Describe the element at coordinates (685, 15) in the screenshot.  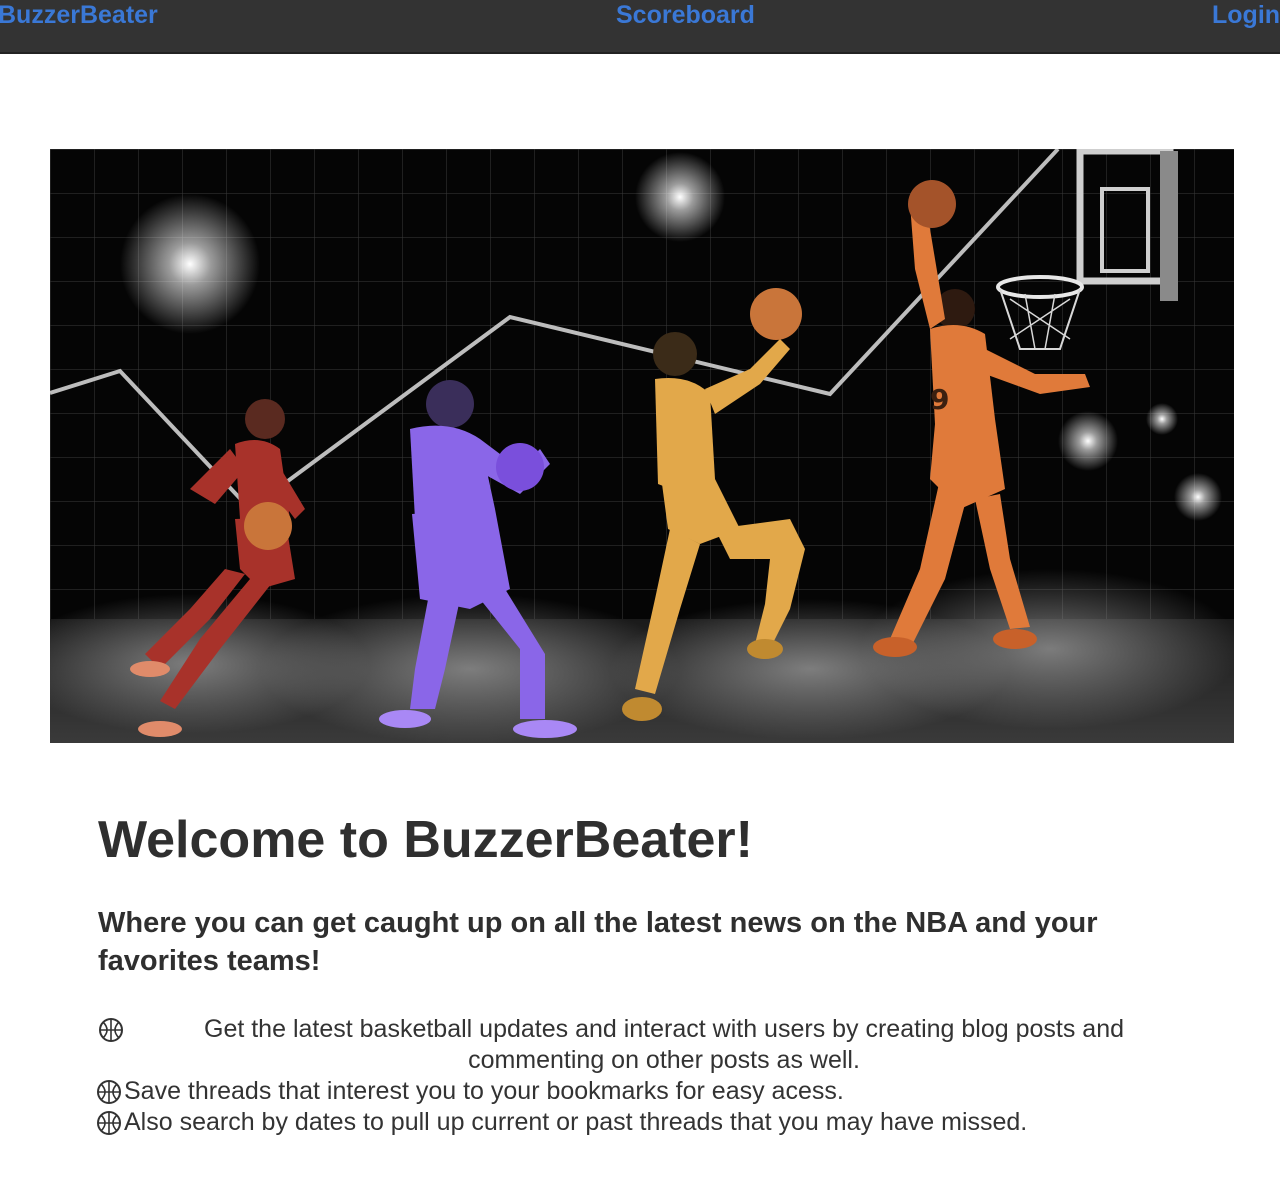
I see `scoreboard-link: Scoreboard` at that location.